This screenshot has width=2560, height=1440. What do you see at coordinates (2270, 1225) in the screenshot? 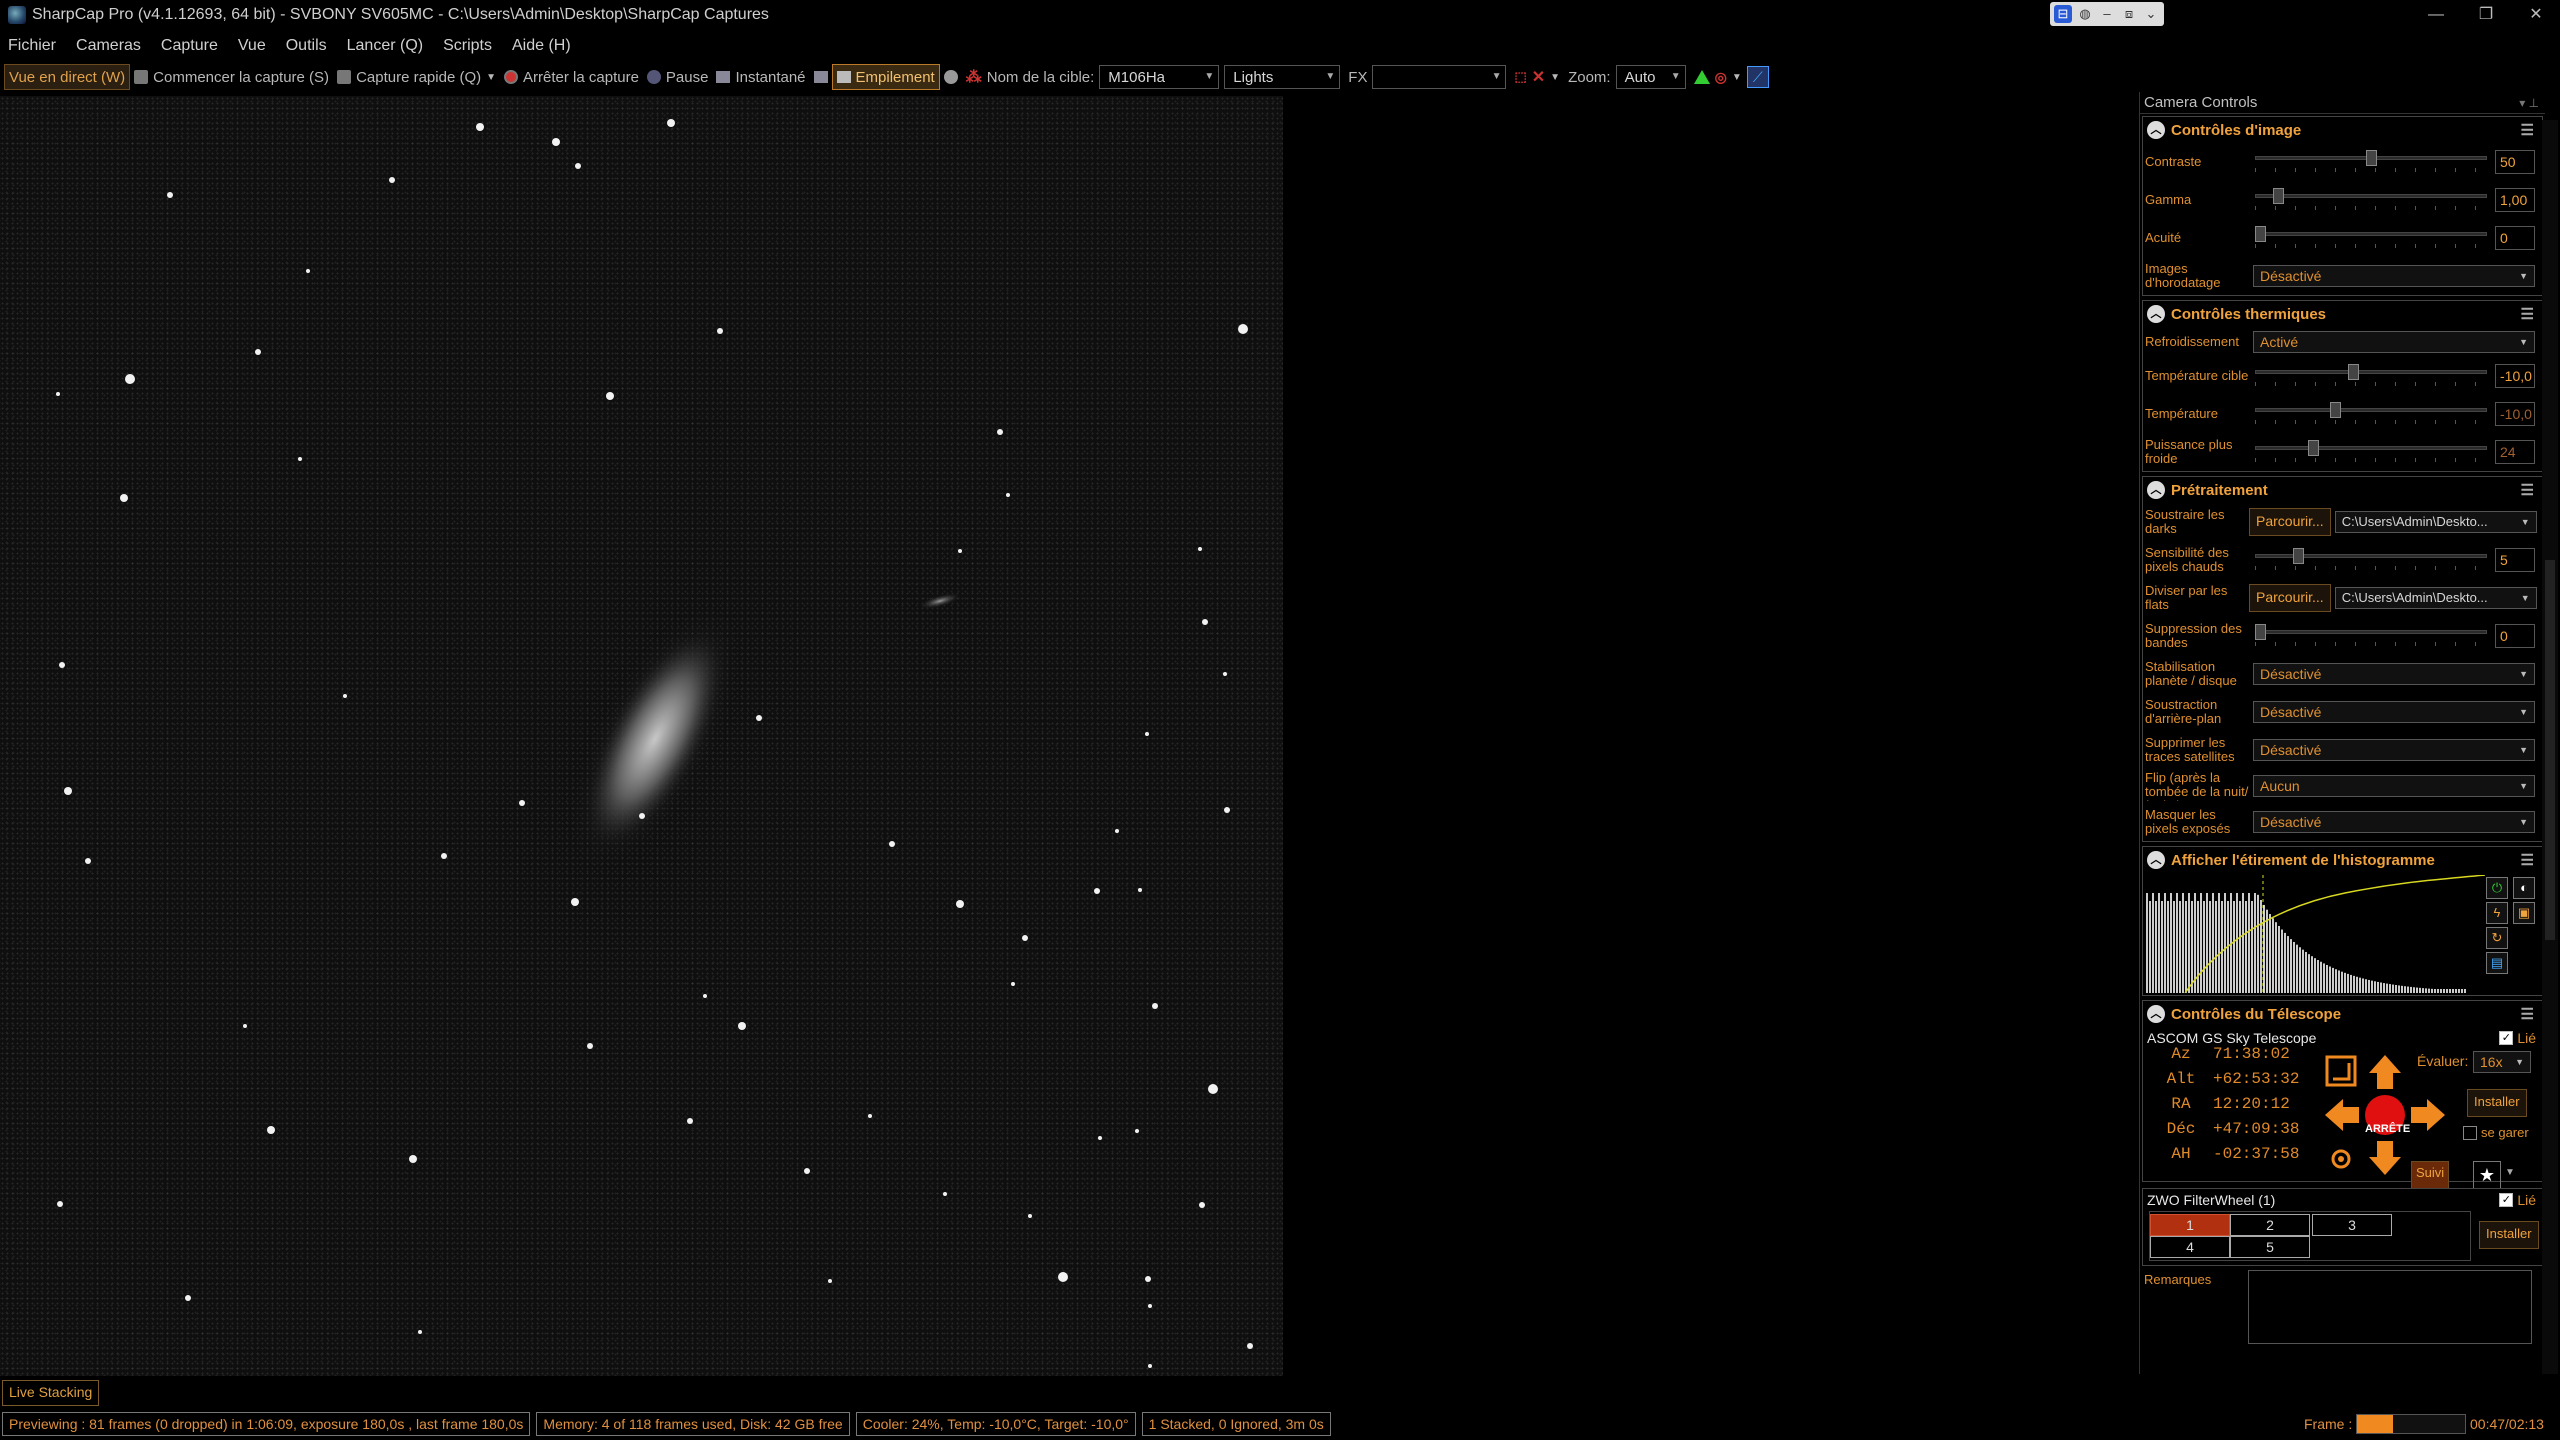
I see `filter-slot: 2` at bounding box center [2270, 1225].